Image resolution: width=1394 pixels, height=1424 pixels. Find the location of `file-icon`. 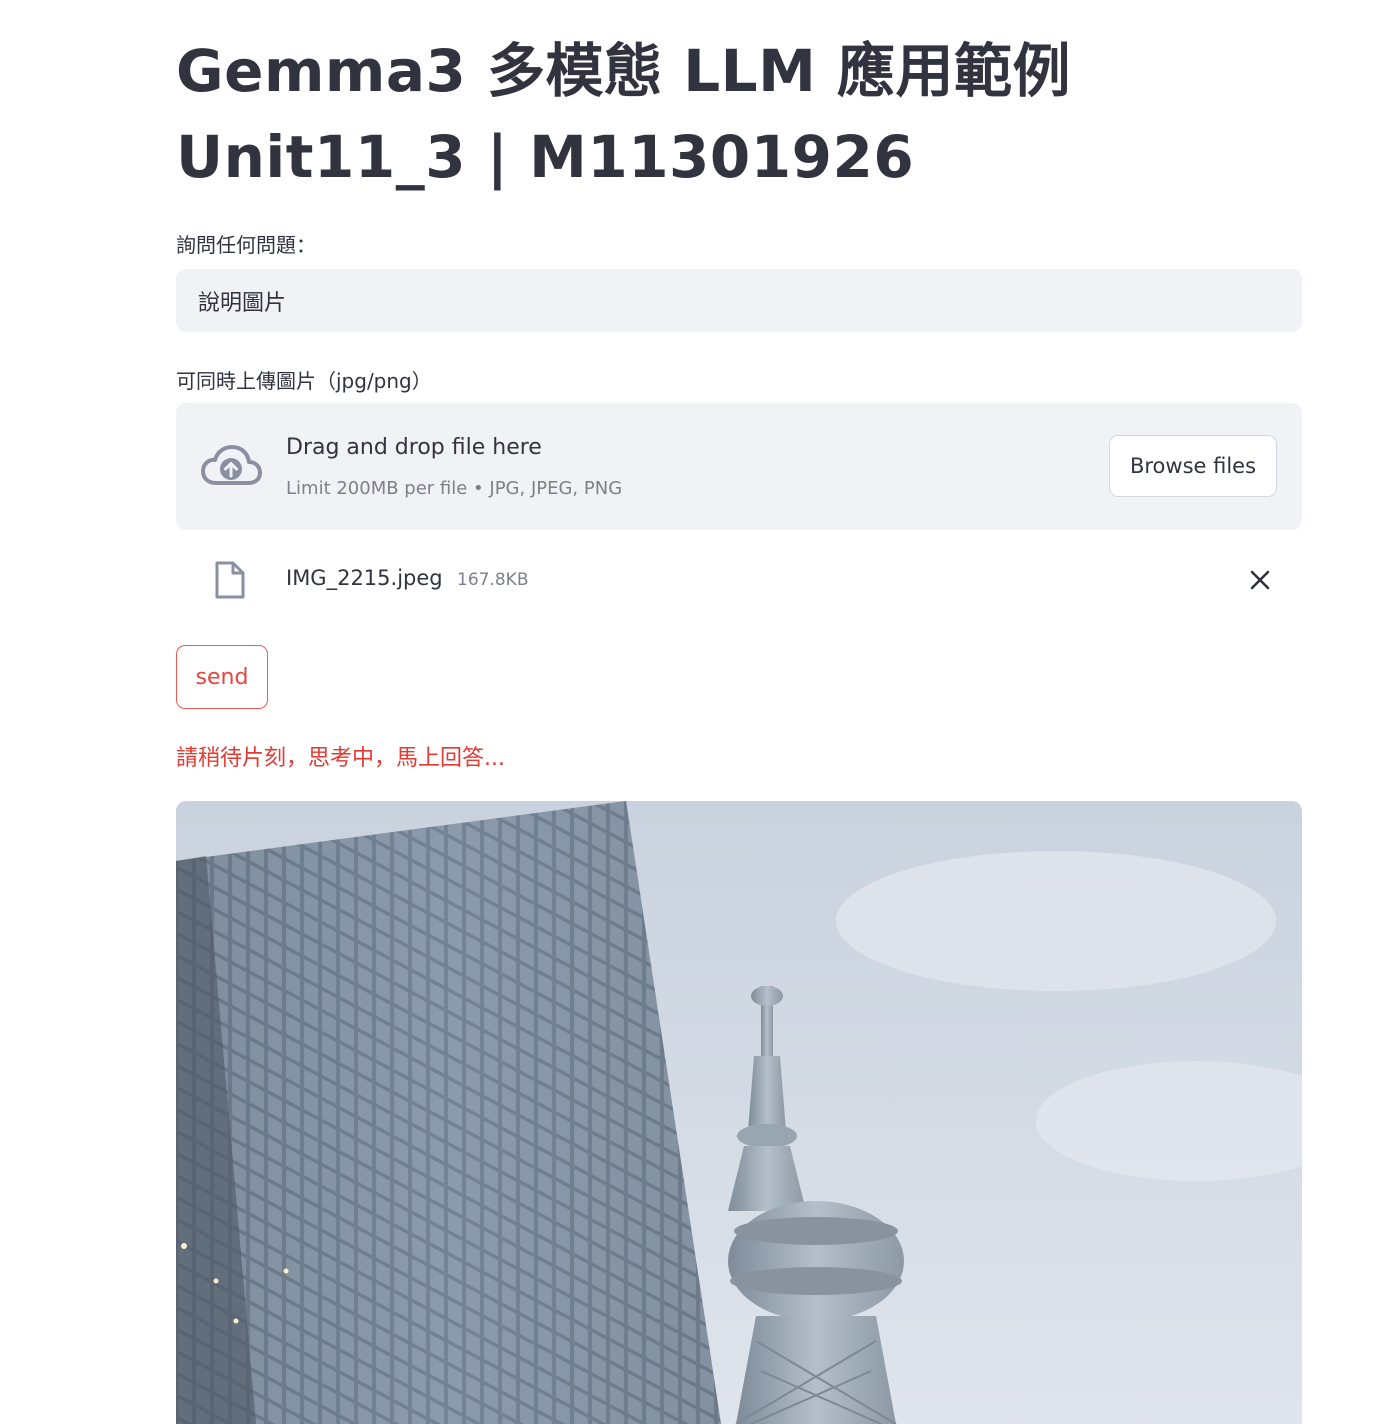

file-icon is located at coordinates (230, 580).